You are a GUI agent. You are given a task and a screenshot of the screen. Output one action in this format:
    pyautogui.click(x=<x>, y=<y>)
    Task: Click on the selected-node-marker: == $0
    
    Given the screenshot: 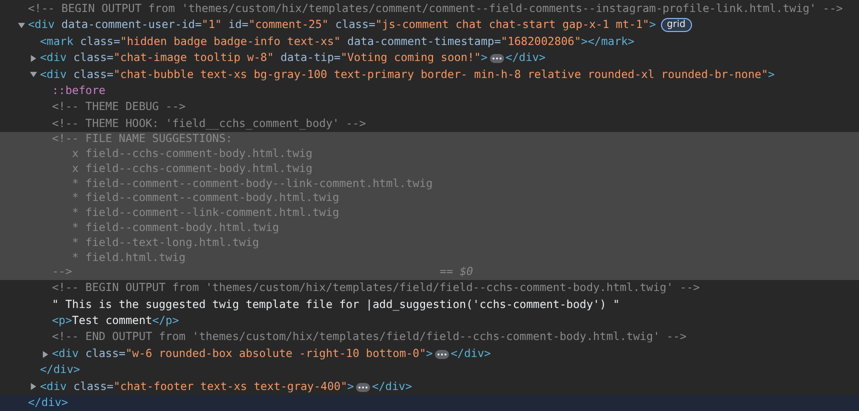 What is the action you would take?
    pyautogui.click(x=457, y=272)
    